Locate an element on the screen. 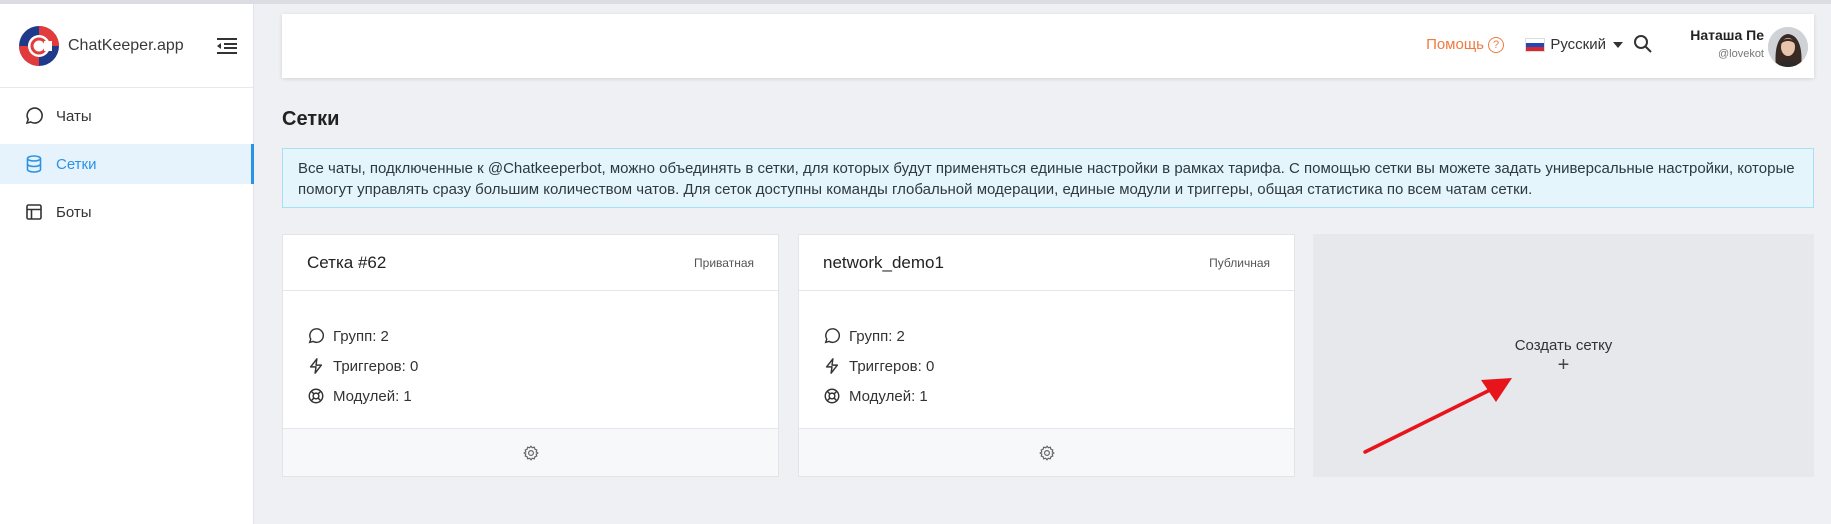  create-network-card: Создать сетку + is located at coordinates (1563, 355).